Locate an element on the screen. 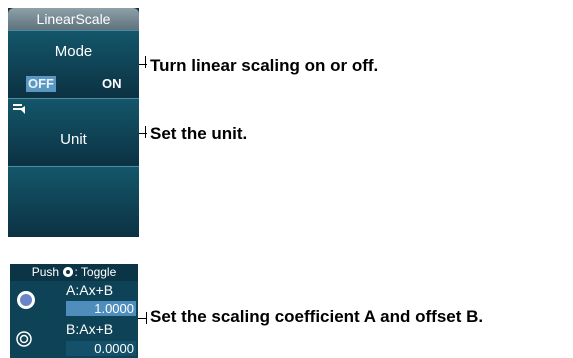 This screenshot has width=573, height=358. mode-option-off: OFF is located at coordinates (41, 84).